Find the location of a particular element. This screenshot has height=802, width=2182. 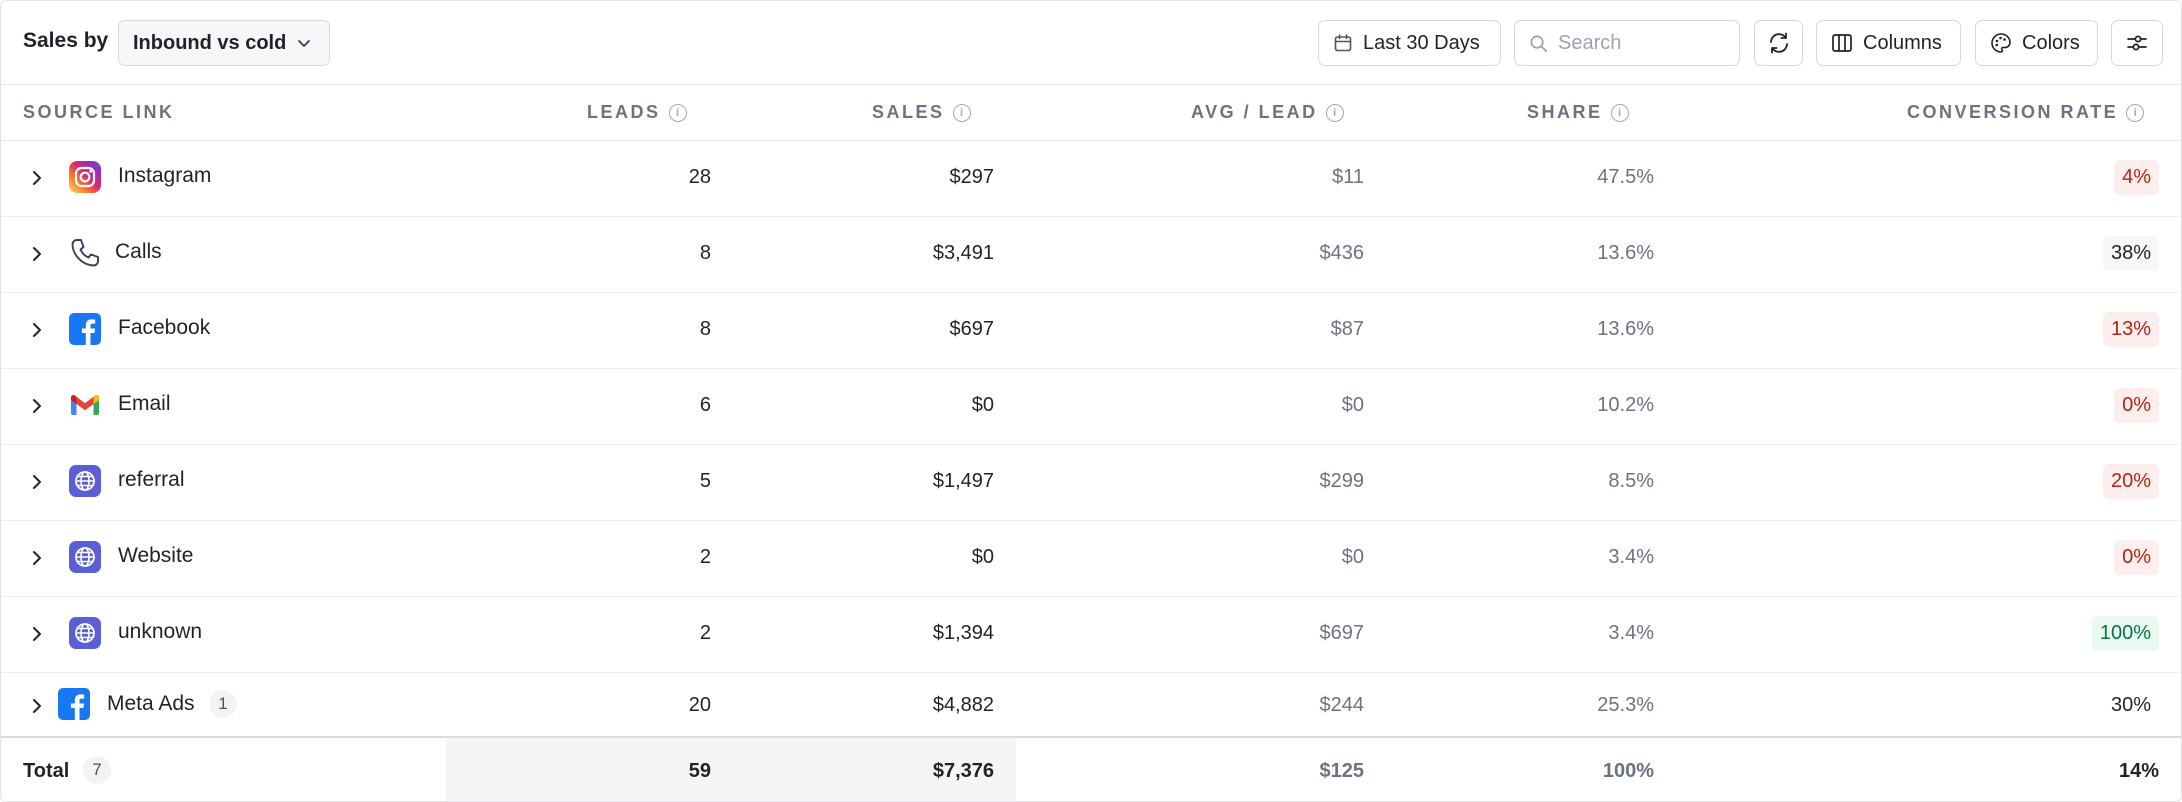

total-row: Total 7 59 $7,376 $125 100% 14% is located at coordinates (1091, 768).